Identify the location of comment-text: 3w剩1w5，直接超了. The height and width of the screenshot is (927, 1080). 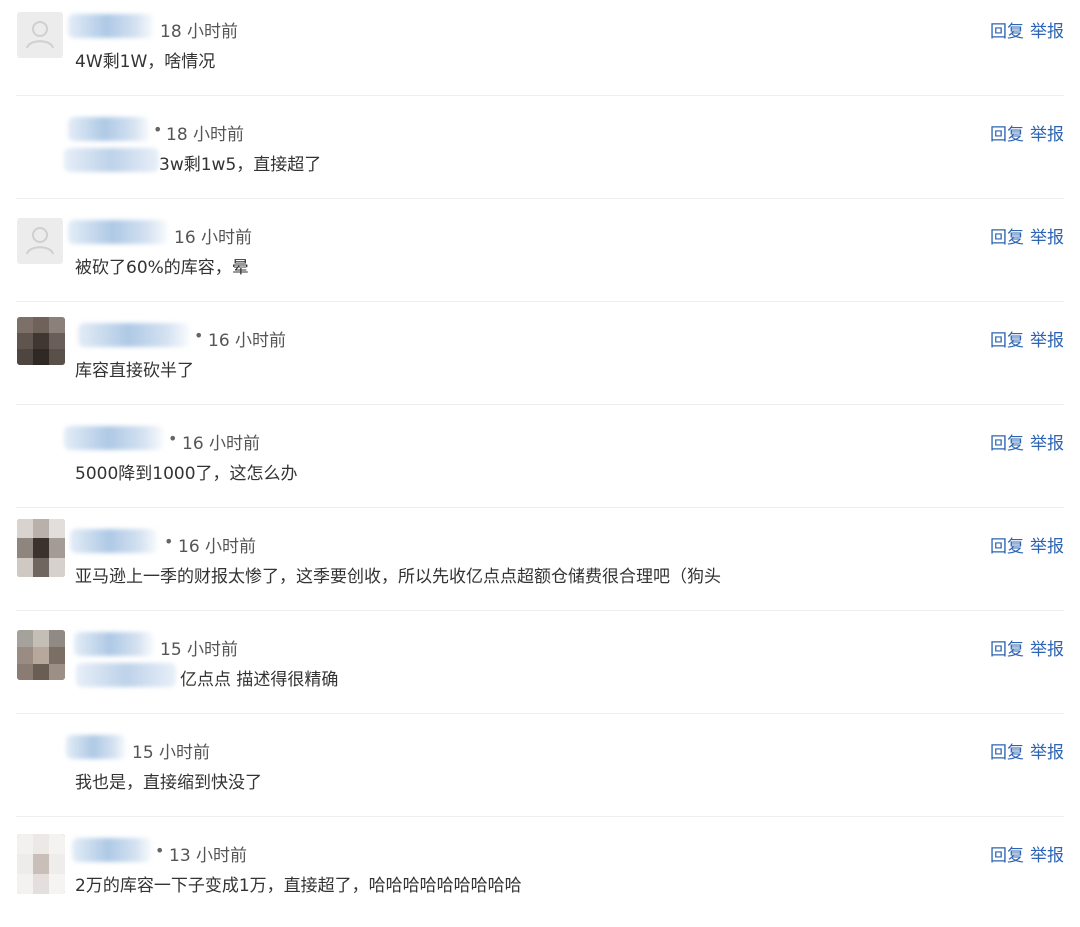
(240, 165).